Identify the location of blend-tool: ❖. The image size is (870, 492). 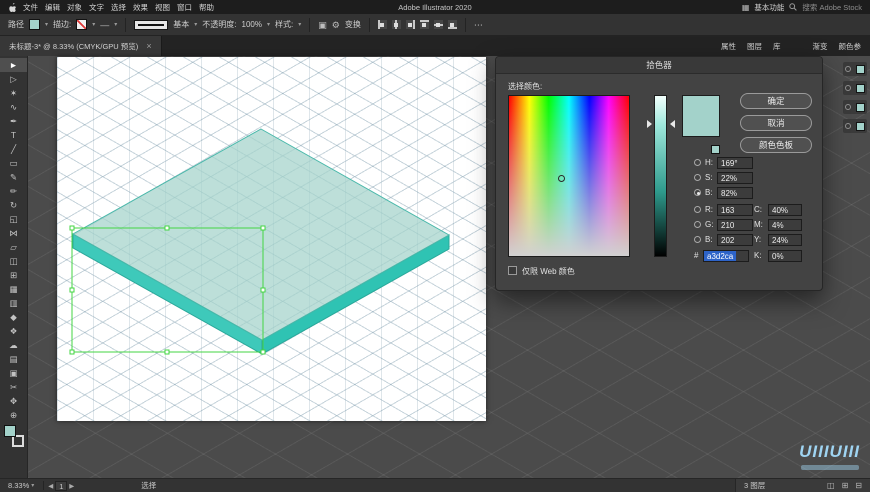
(13, 331).